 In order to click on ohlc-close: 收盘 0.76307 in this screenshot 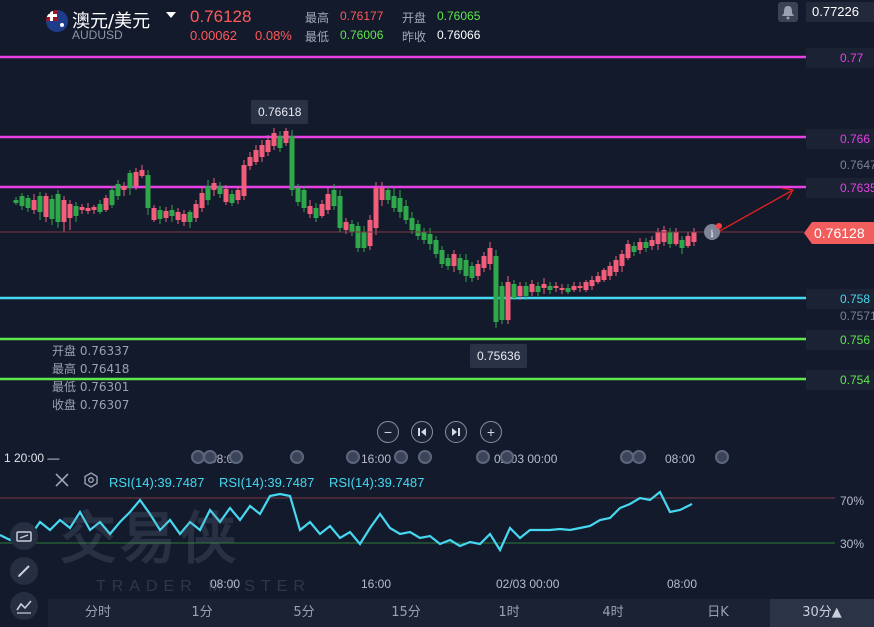, I will do `click(91, 405)`.